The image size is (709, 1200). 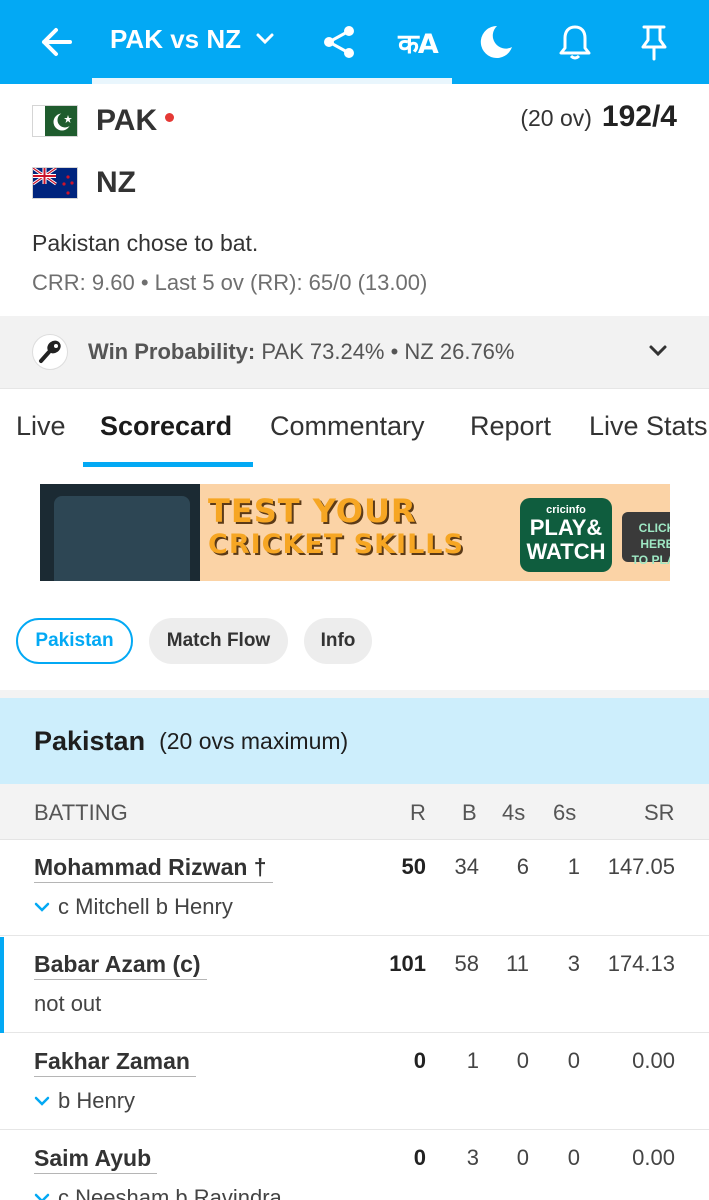 What do you see at coordinates (347, 426) in the screenshot?
I see `tab-commentary: Commentary` at bounding box center [347, 426].